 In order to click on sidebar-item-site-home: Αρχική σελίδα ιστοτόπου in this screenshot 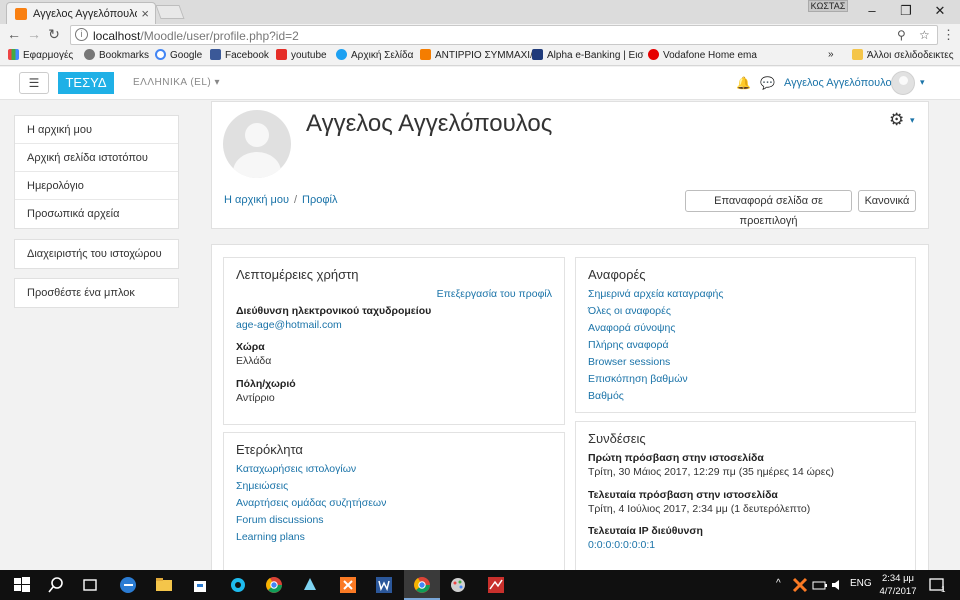, I will do `click(96, 158)`.